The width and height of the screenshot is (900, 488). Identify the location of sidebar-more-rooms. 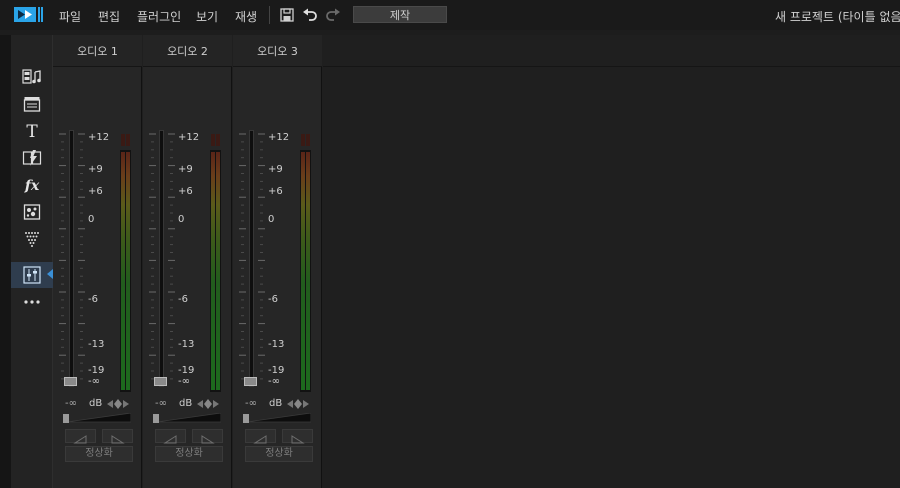
(32, 302).